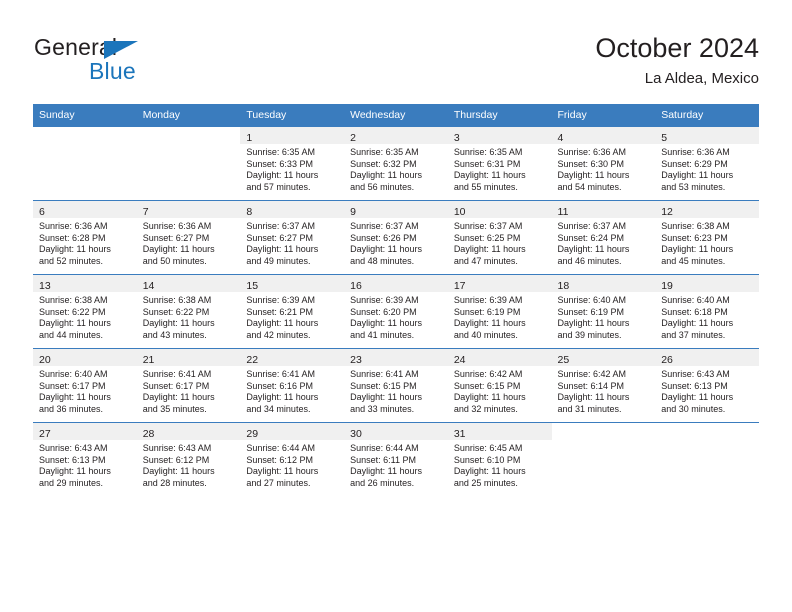 The image size is (792, 612). What do you see at coordinates (693, 260) in the screenshot?
I see `daylight-duration-line2: and 45 minutes.` at bounding box center [693, 260].